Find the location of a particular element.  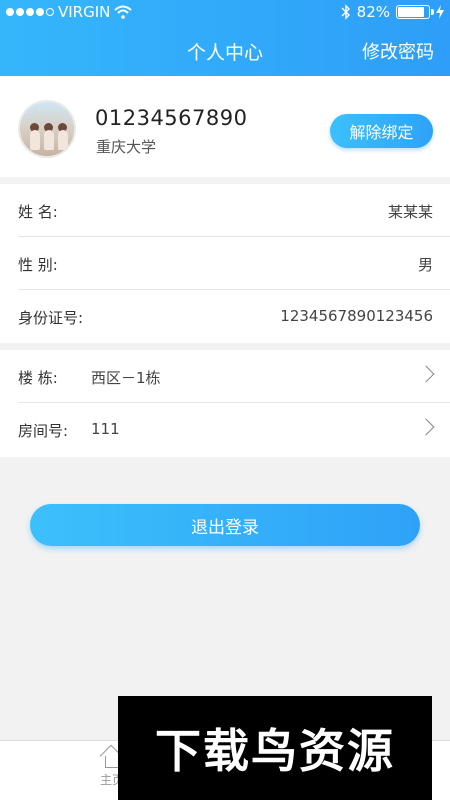

name-label: 姓 名: is located at coordinates (38, 212).